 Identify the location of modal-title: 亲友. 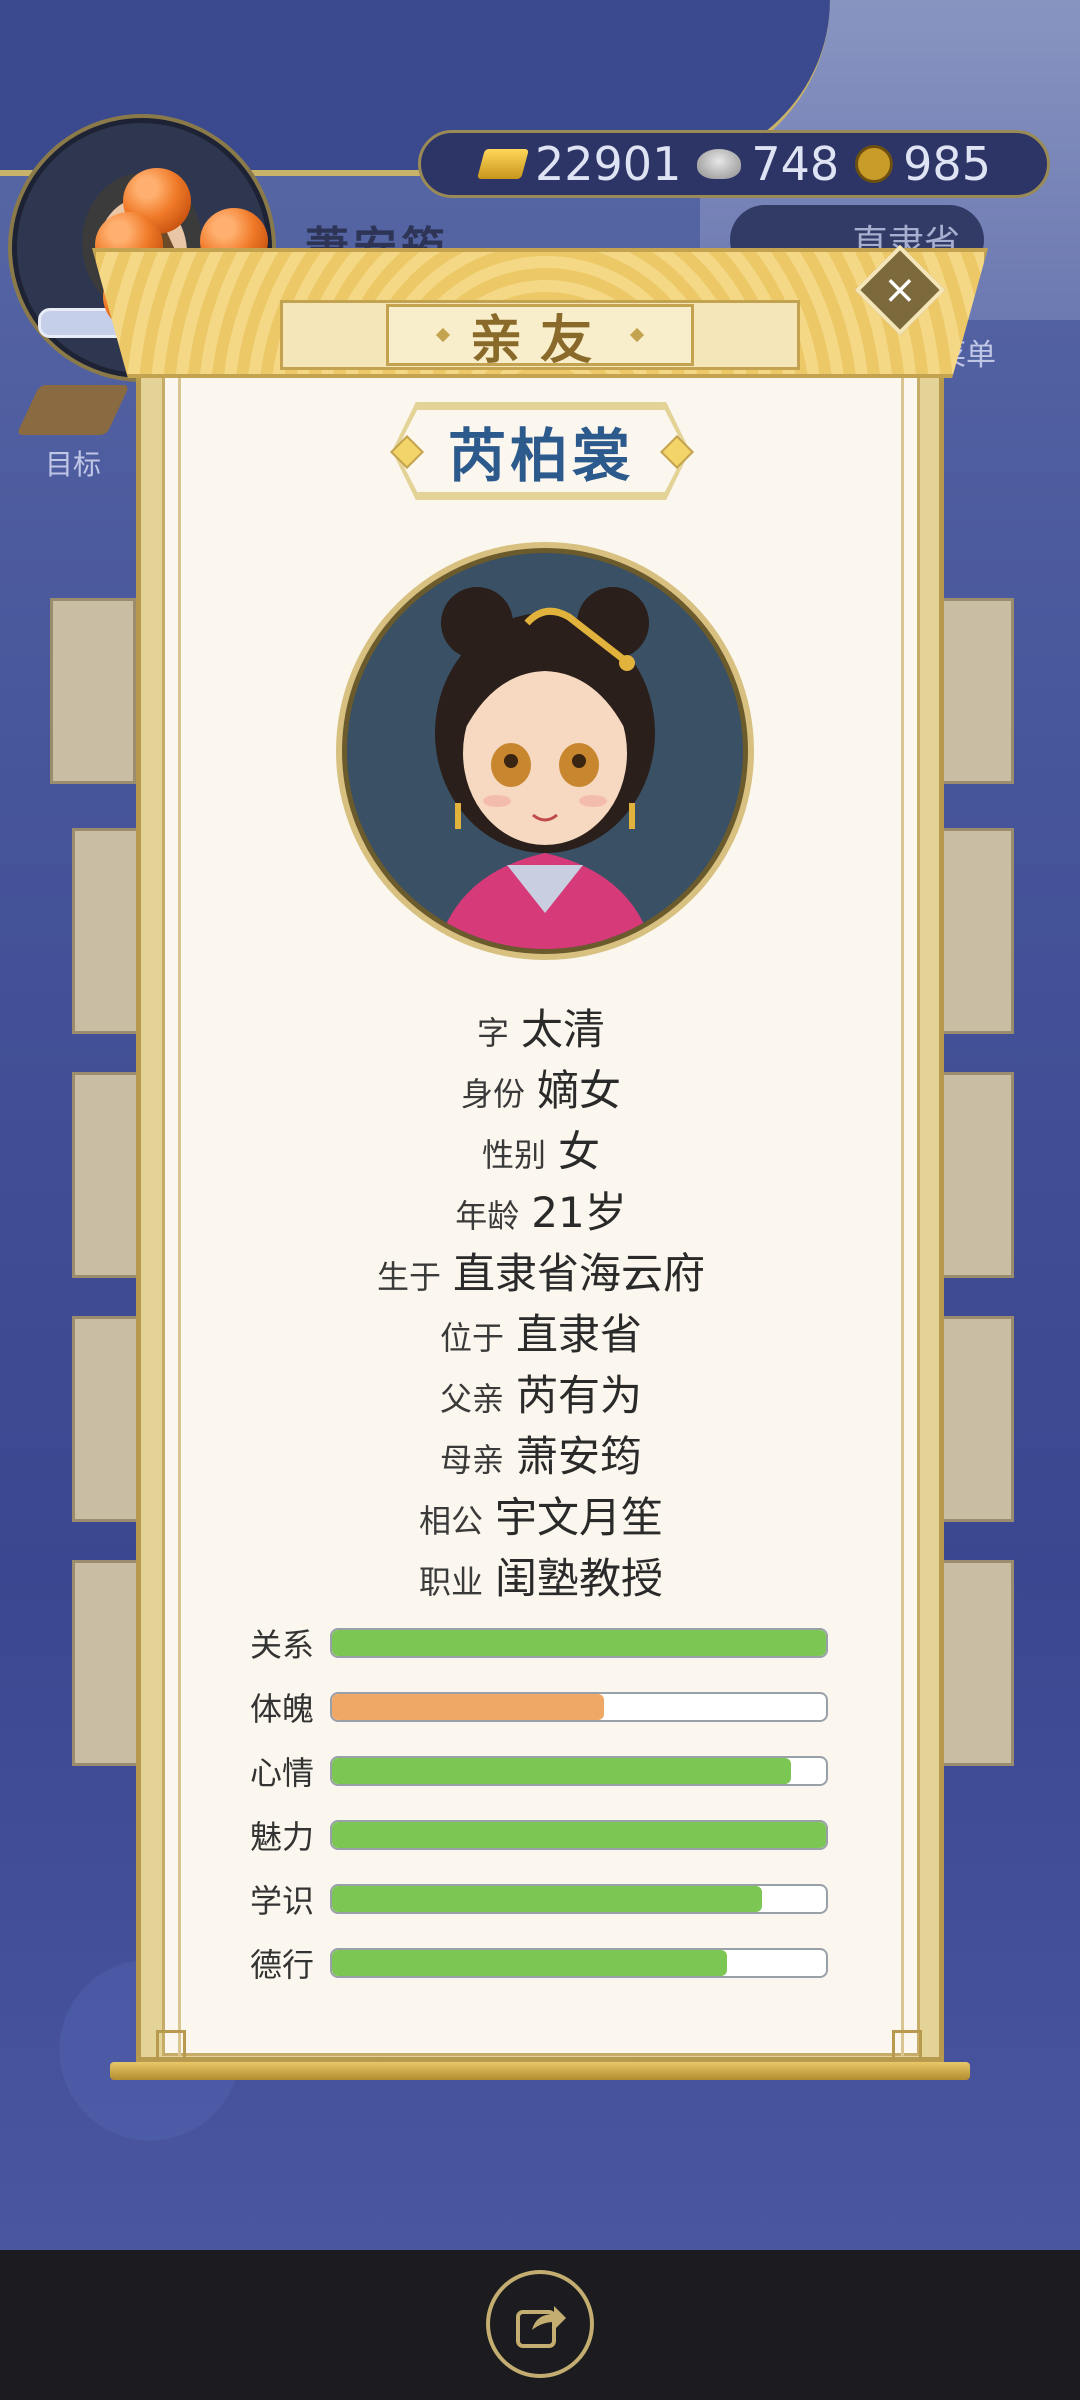
(539, 340).